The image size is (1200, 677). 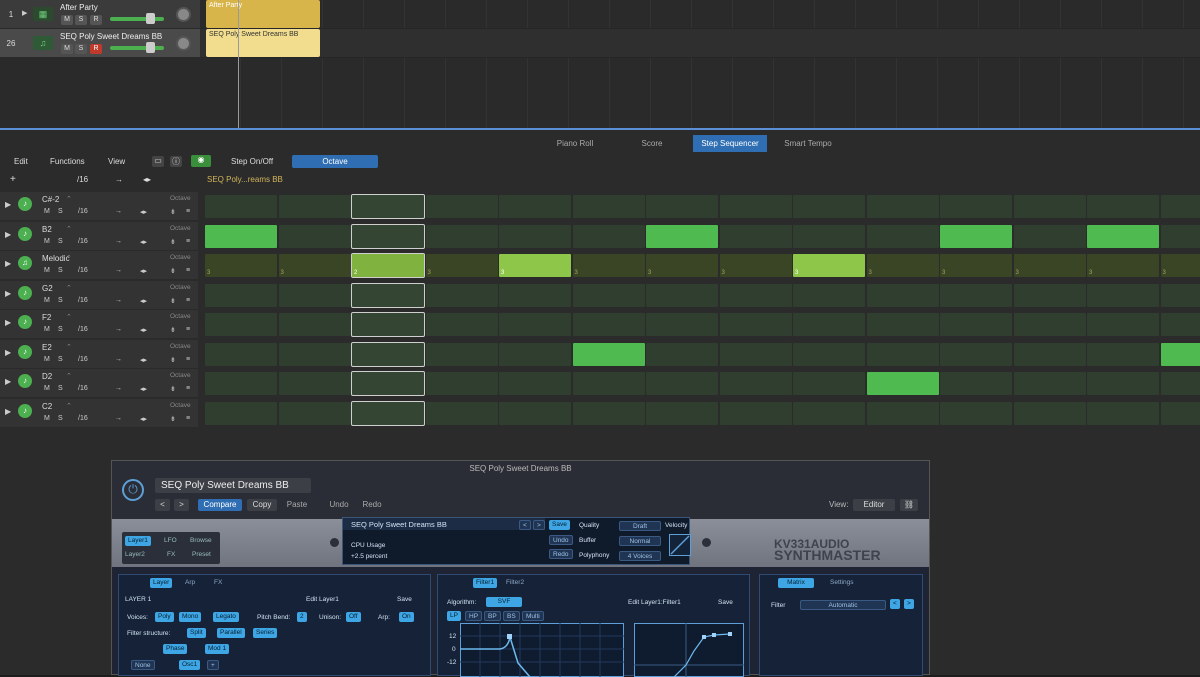 I want to click on advance-rate-icon: →, so click(x=119, y=179).